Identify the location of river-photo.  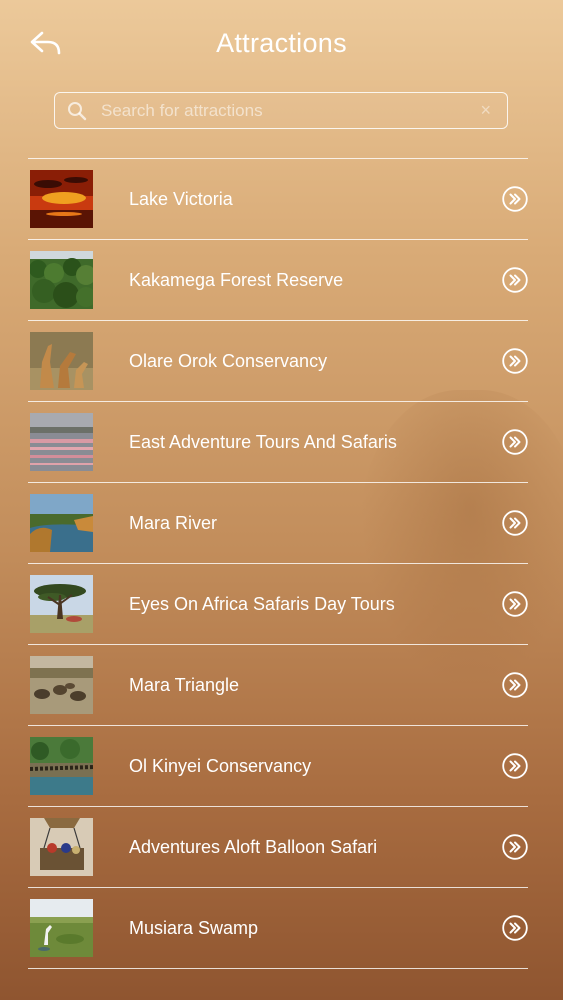
(61, 523).